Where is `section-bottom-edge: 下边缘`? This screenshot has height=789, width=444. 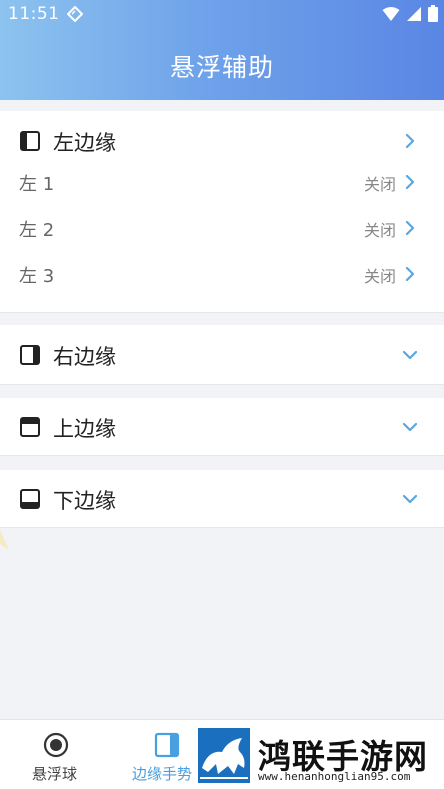 section-bottom-edge: 下边缘 is located at coordinates (222, 499).